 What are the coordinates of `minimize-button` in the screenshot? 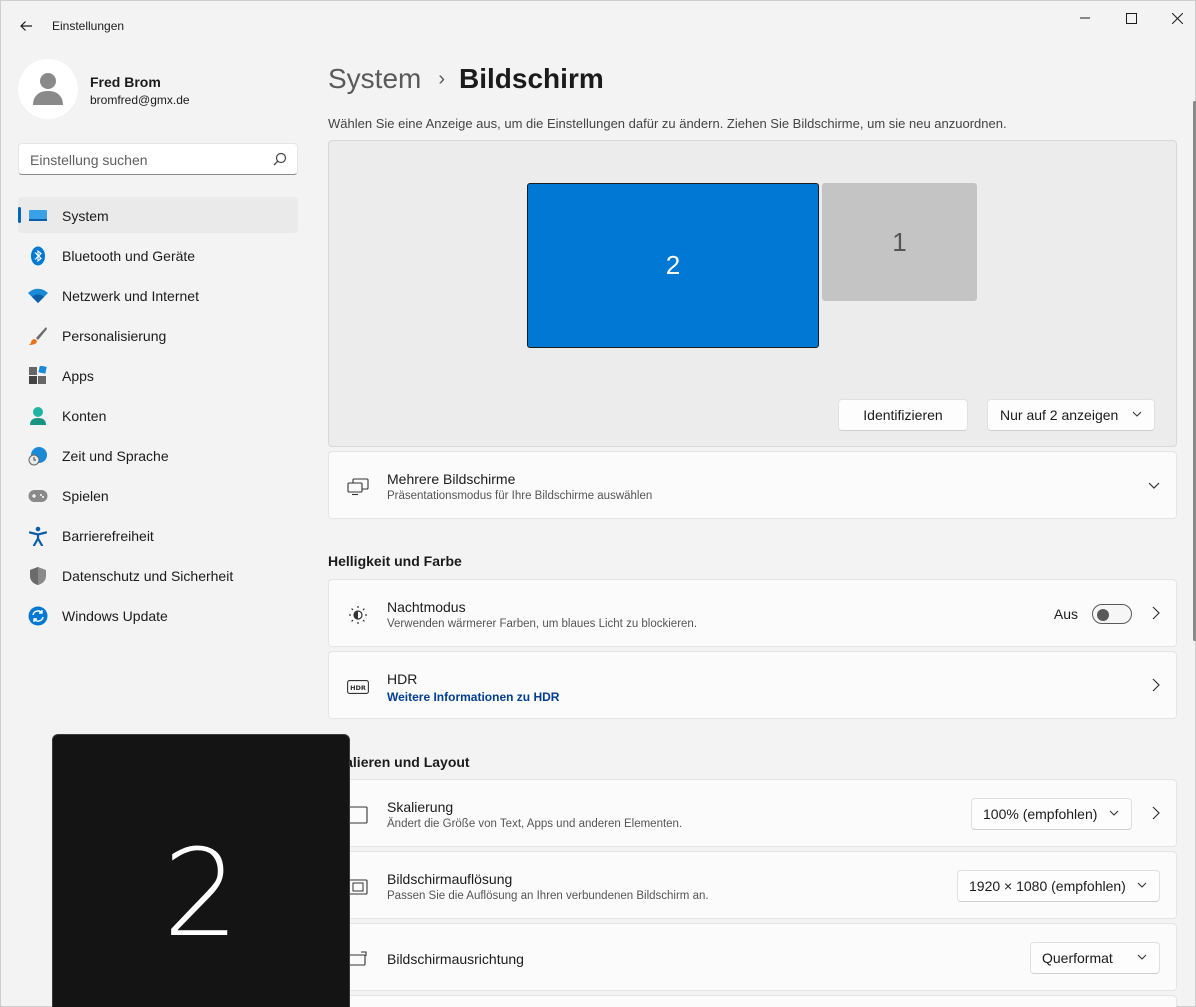 It's located at (1085, 18).